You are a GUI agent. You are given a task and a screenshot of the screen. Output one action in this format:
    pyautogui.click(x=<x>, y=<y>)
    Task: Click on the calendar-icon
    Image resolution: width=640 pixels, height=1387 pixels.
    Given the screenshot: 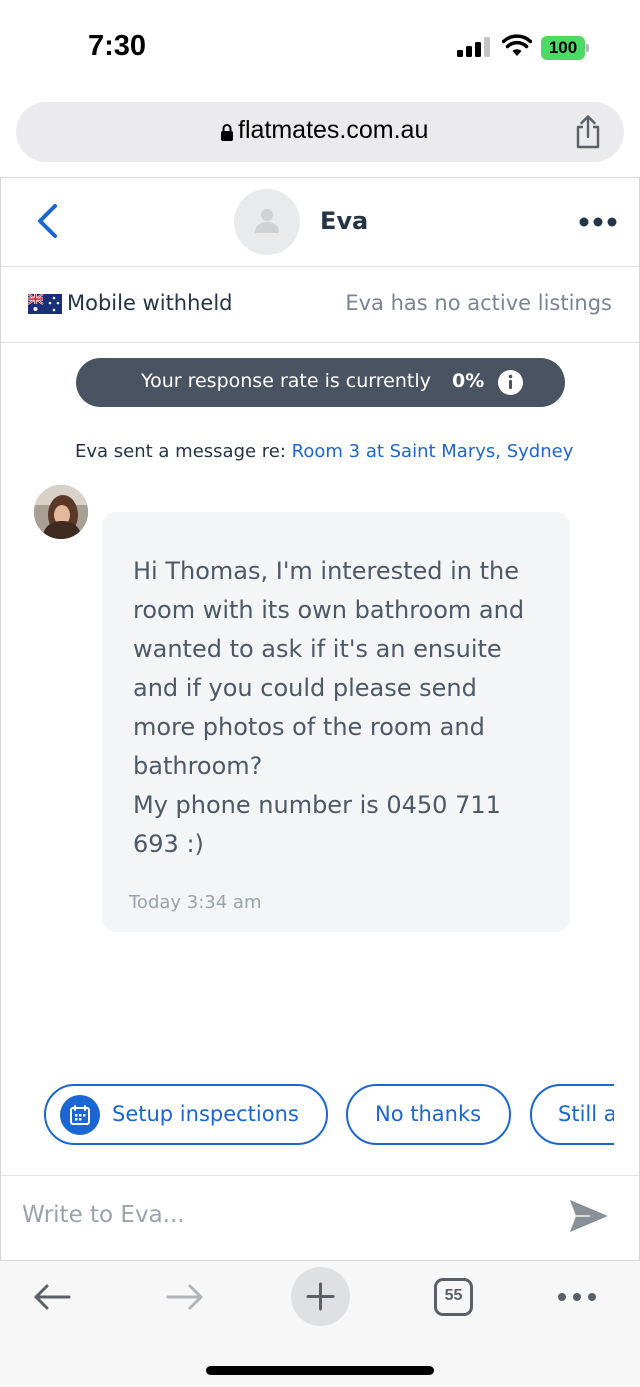 What is the action you would take?
    pyautogui.click(x=80, y=1115)
    